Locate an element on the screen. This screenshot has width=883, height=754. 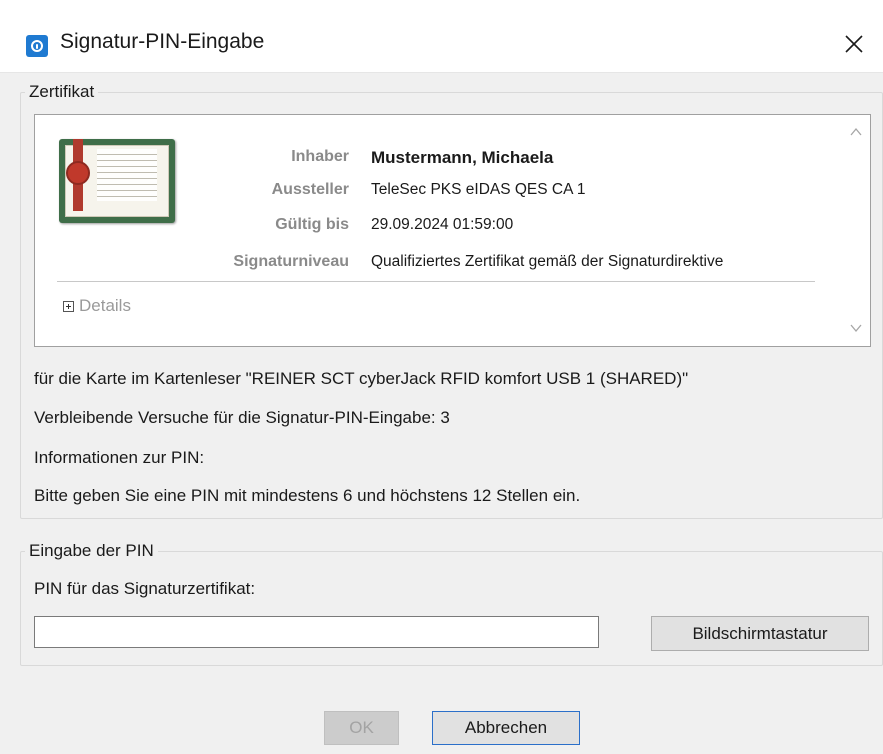
window-title: Signatur-PIN-Eingabe is located at coordinates (162, 41).